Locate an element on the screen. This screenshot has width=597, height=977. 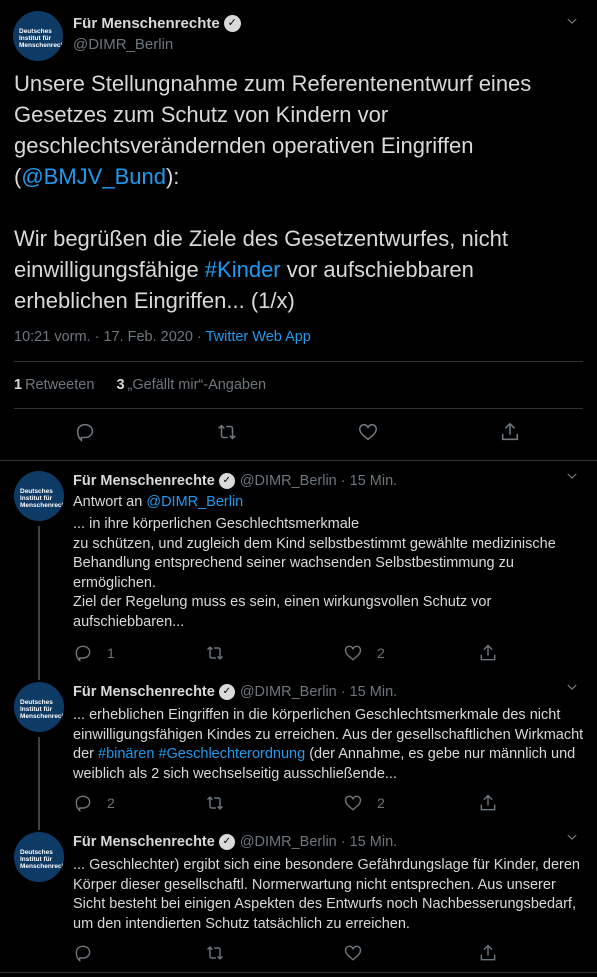
main-action-bar is located at coordinates (298, 435).